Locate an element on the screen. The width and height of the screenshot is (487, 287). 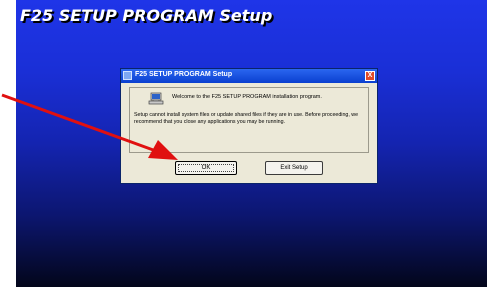
exit-label: Exit Setup is located at coordinates (294, 168).